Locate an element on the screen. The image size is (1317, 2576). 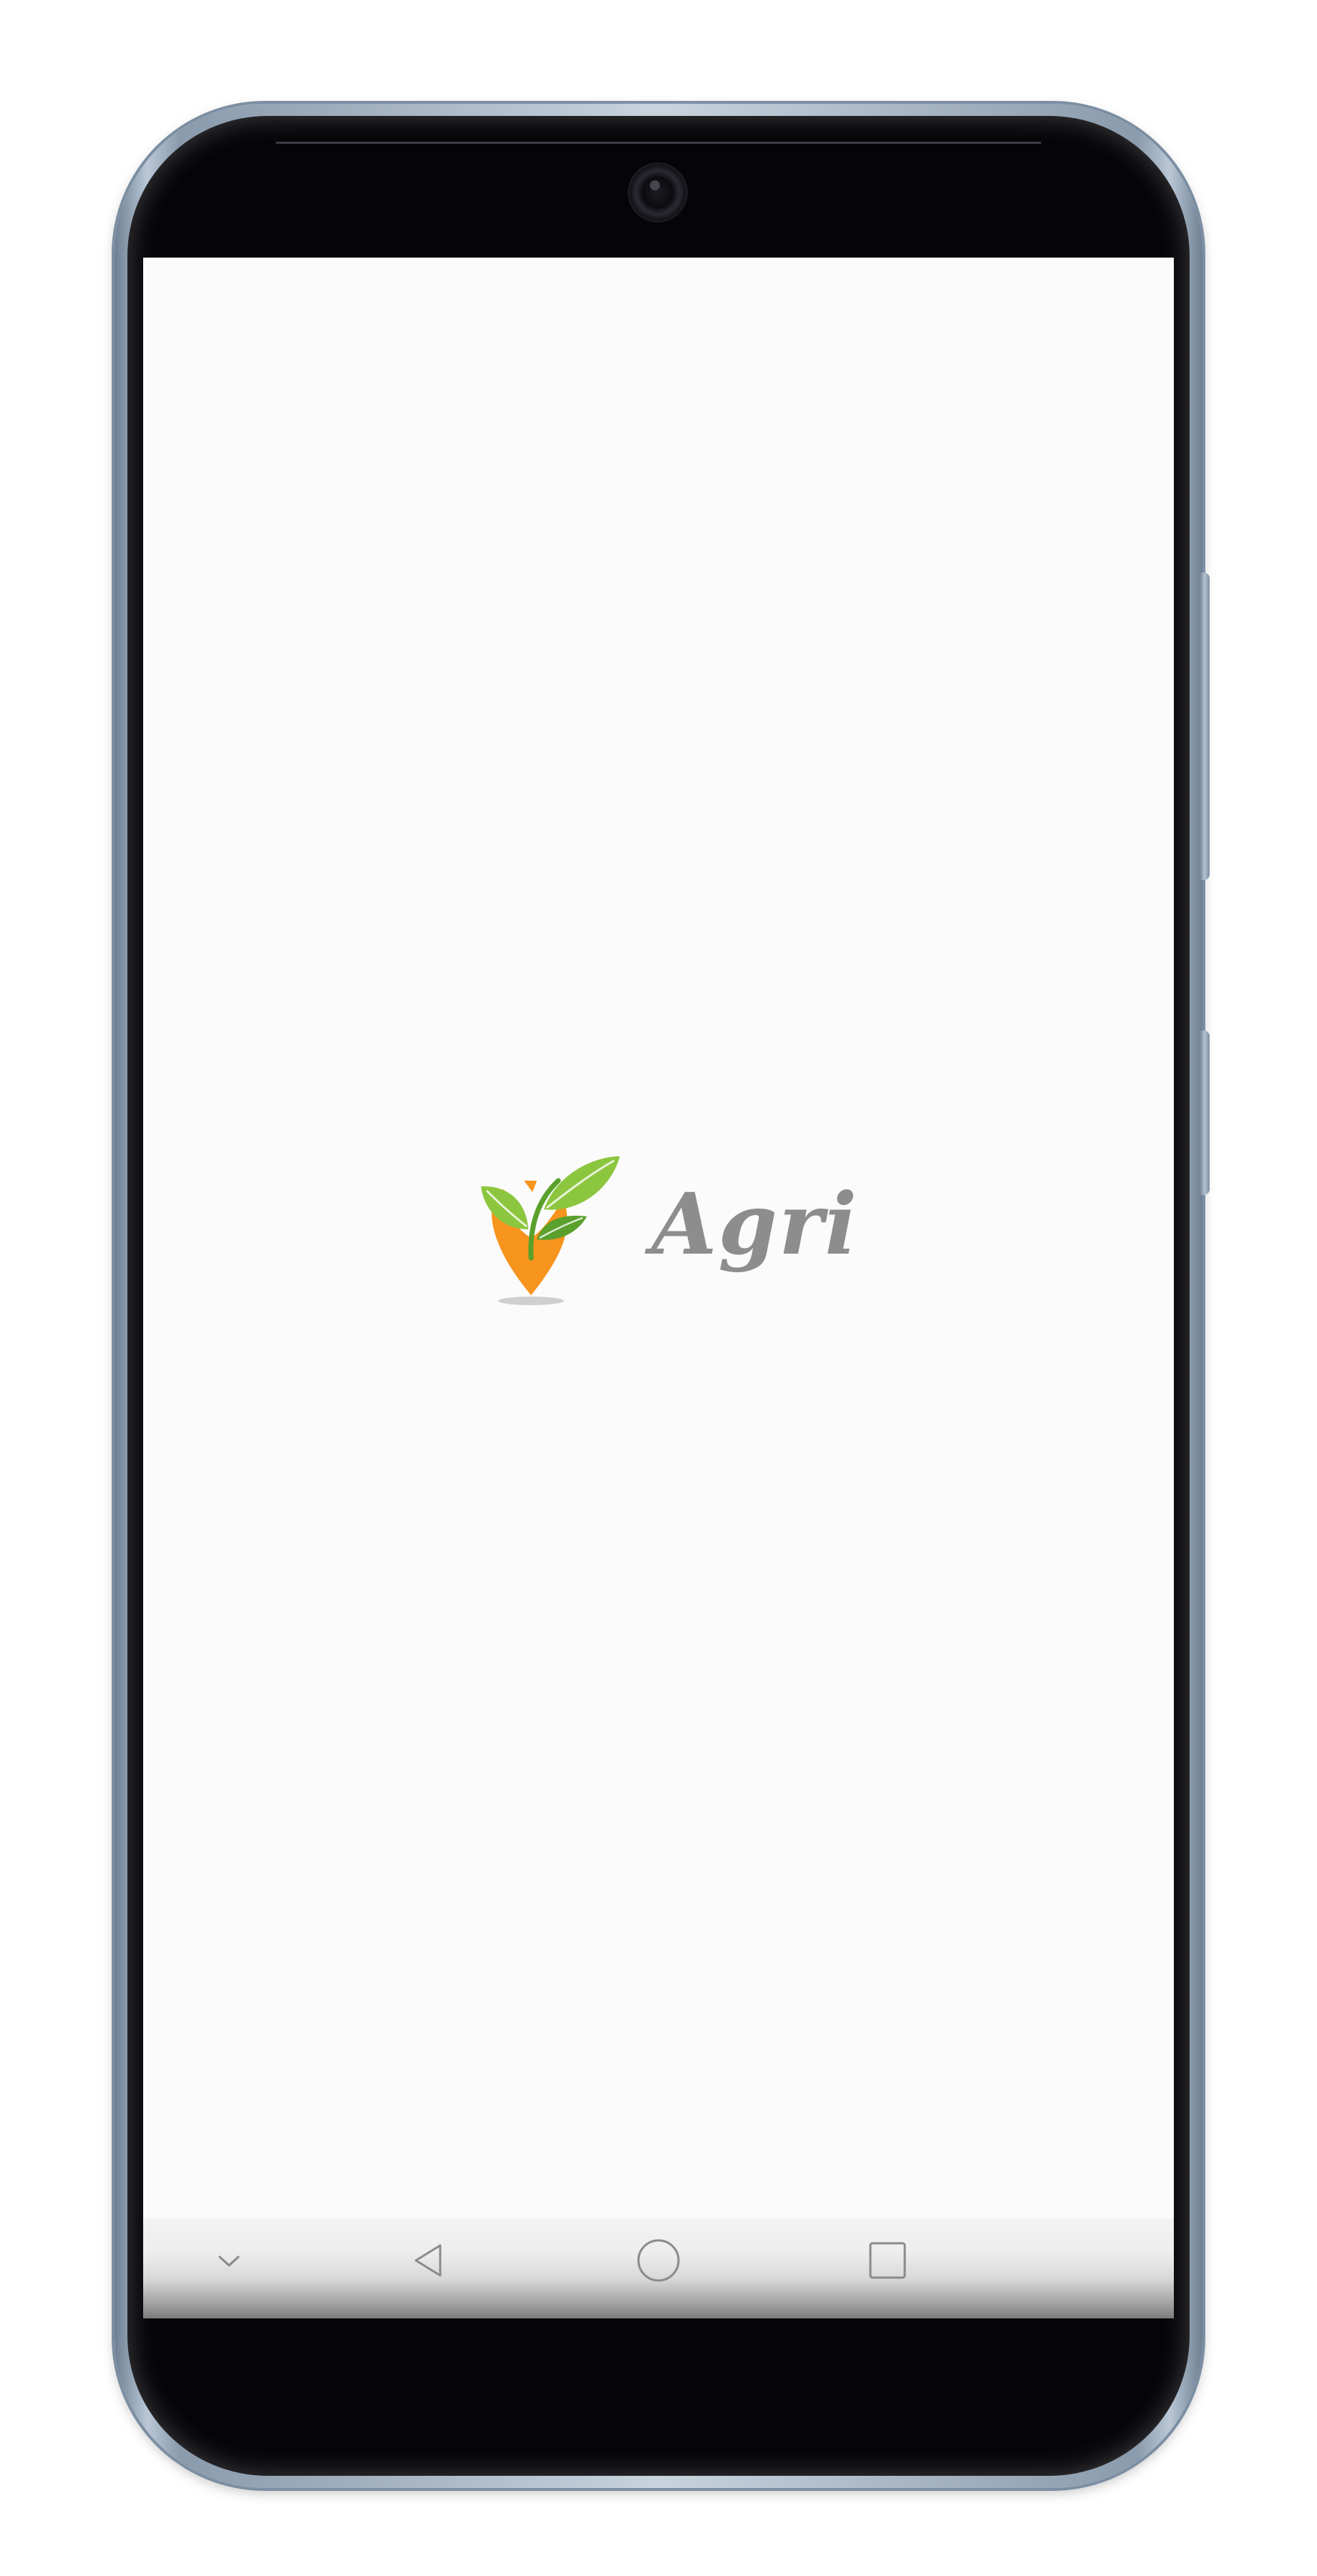
sprout-pin-logo-icon is located at coordinates (550, 1230).